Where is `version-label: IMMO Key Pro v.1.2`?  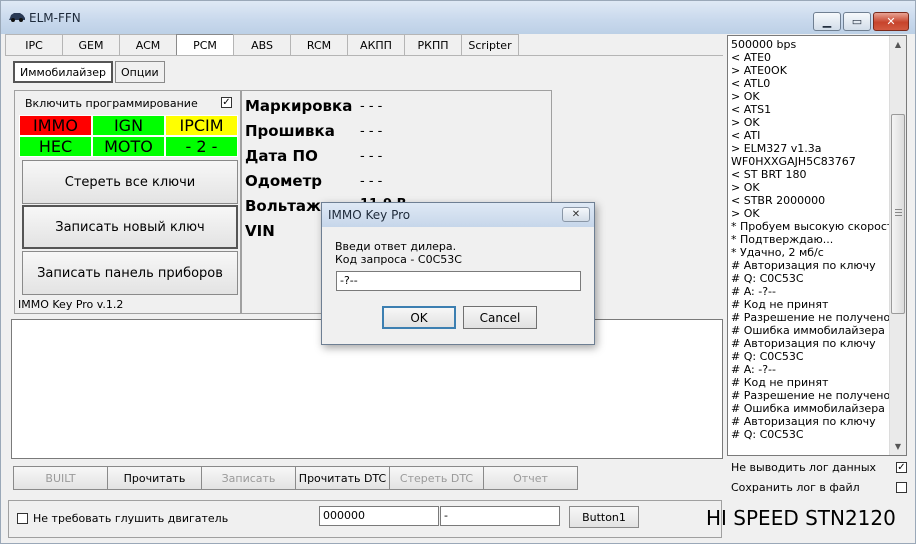 version-label: IMMO Key Pro v.1.2 is located at coordinates (71, 304).